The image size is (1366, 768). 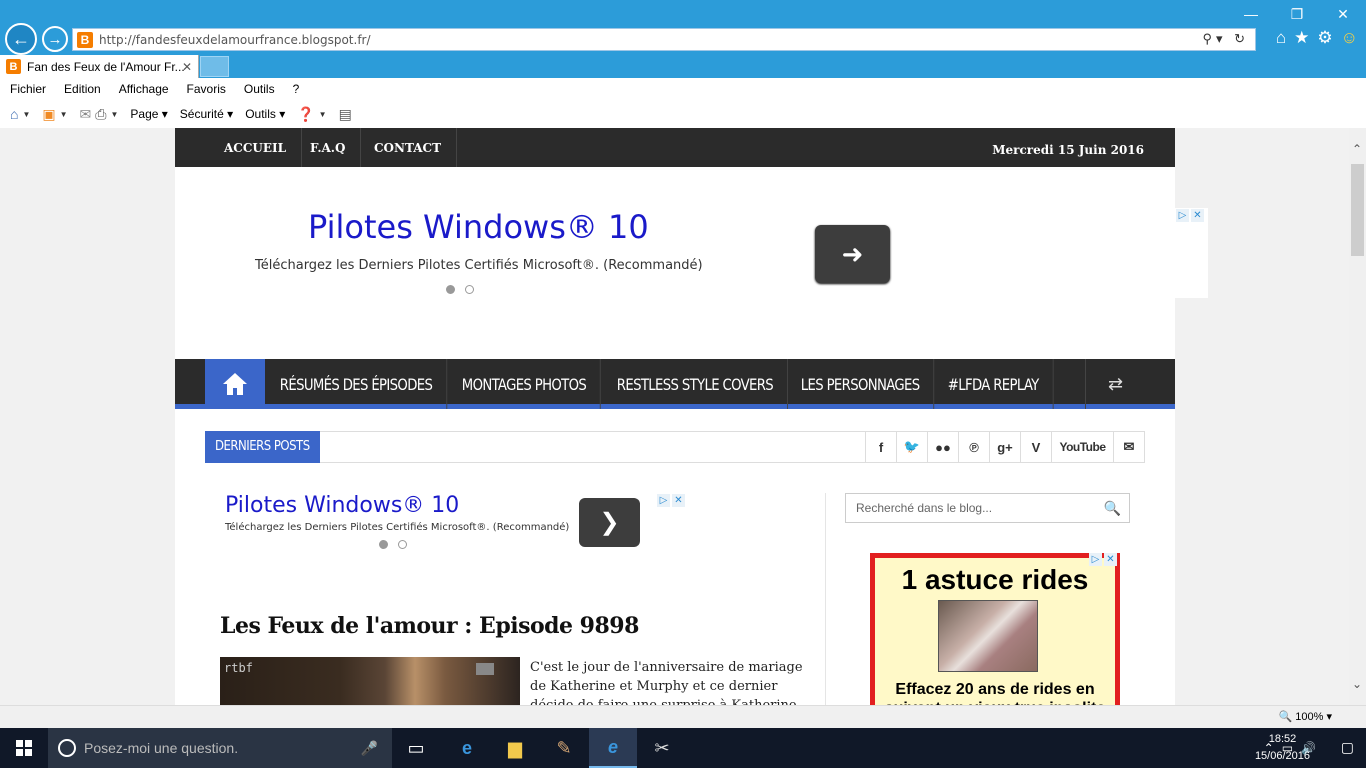 What do you see at coordinates (852, 254) in the screenshot?
I see `ad-banner-arrow-button: ➜` at bounding box center [852, 254].